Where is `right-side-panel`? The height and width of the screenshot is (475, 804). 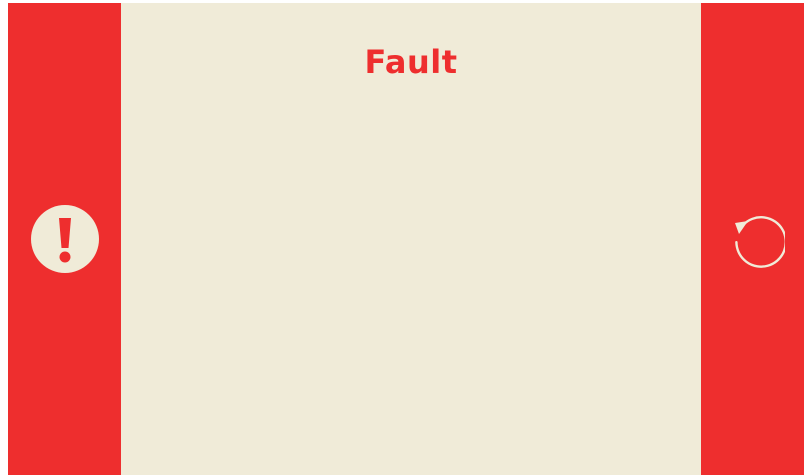 right-side-panel is located at coordinates (752, 239).